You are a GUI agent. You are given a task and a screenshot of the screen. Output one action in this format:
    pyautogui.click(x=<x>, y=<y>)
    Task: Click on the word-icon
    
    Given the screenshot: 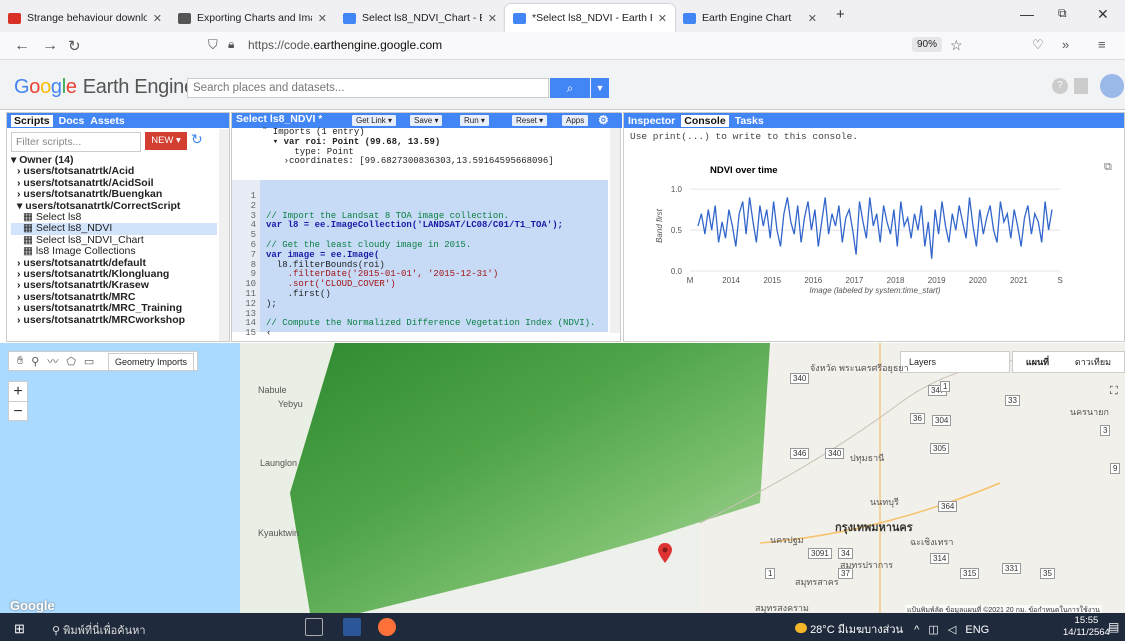 What is the action you would take?
    pyautogui.click(x=352, y=627)
    